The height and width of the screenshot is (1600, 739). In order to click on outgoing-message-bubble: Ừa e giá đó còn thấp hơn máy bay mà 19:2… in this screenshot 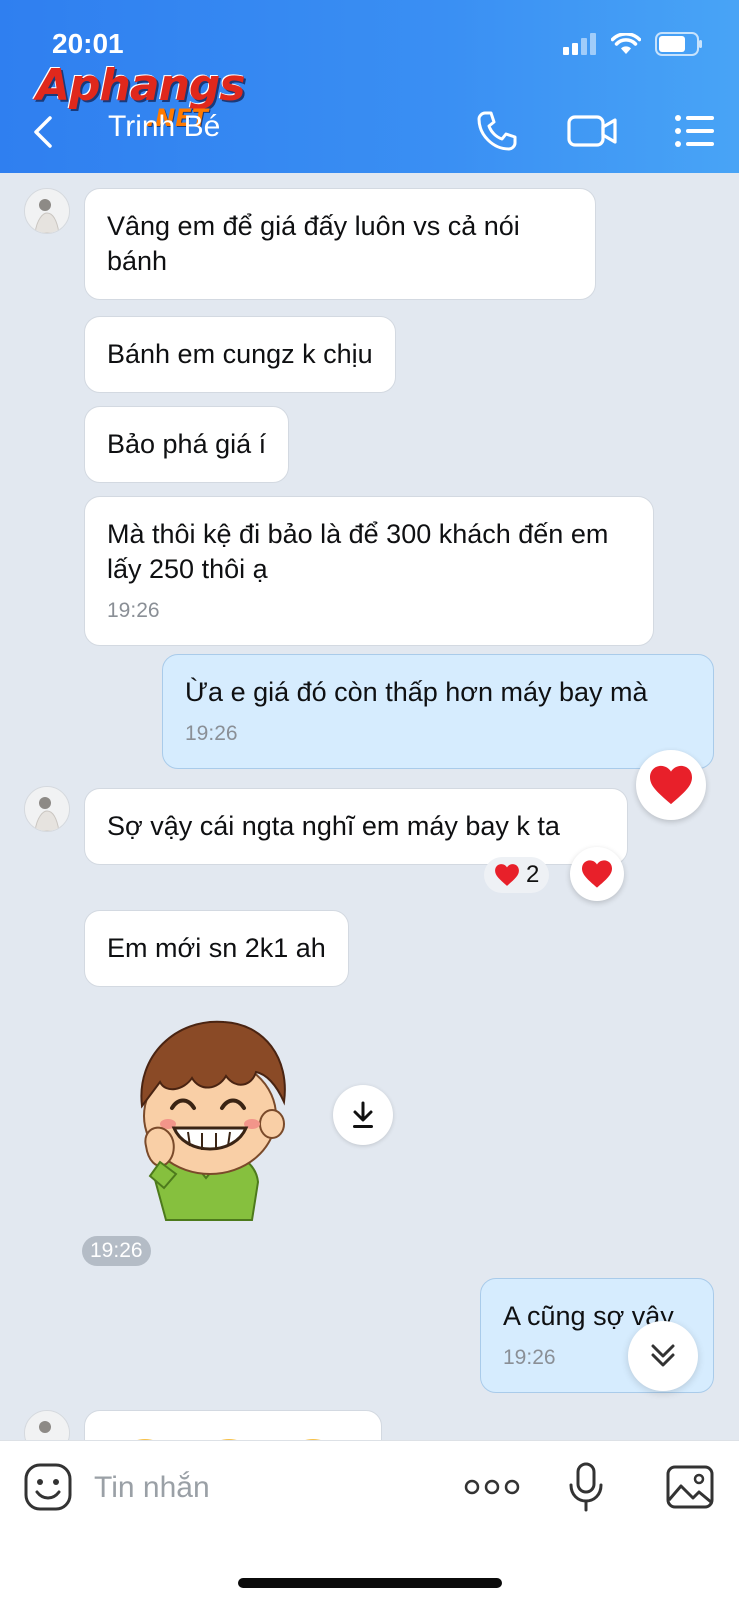, I will do `click(438, 711)`.